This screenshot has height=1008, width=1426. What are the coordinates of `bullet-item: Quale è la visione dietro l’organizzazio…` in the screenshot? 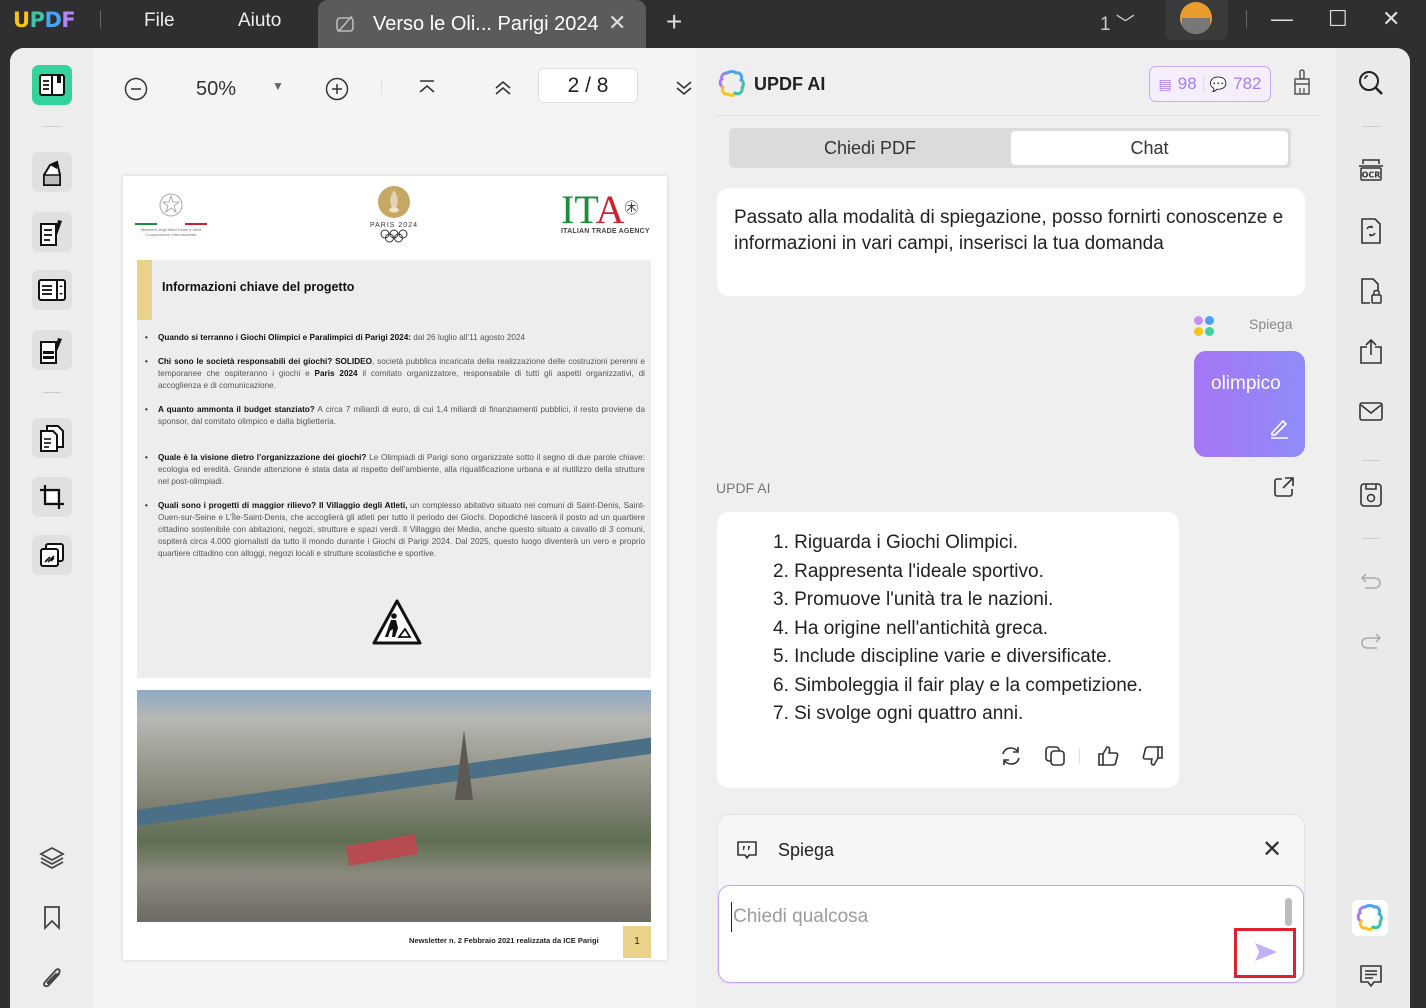 It's located at (395, 470).